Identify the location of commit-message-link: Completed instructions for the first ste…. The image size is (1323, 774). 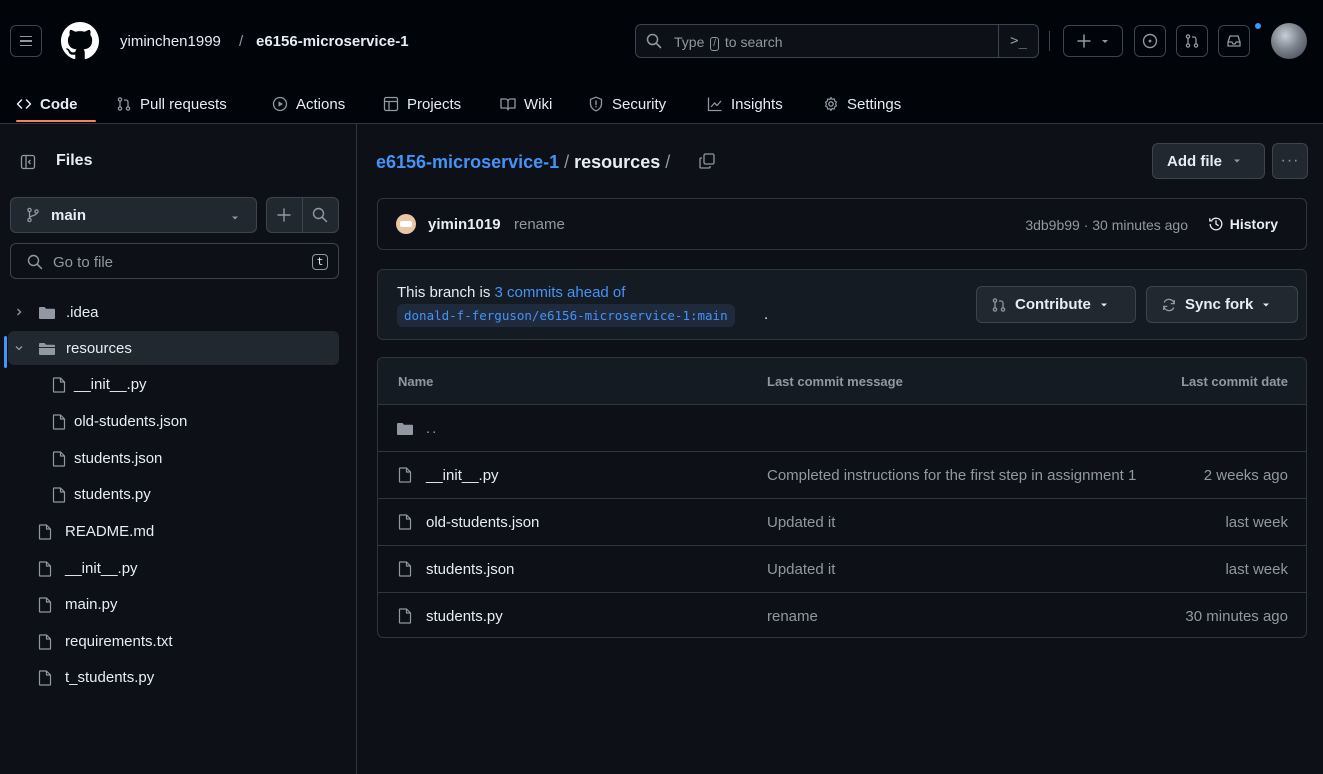
(959, 475).